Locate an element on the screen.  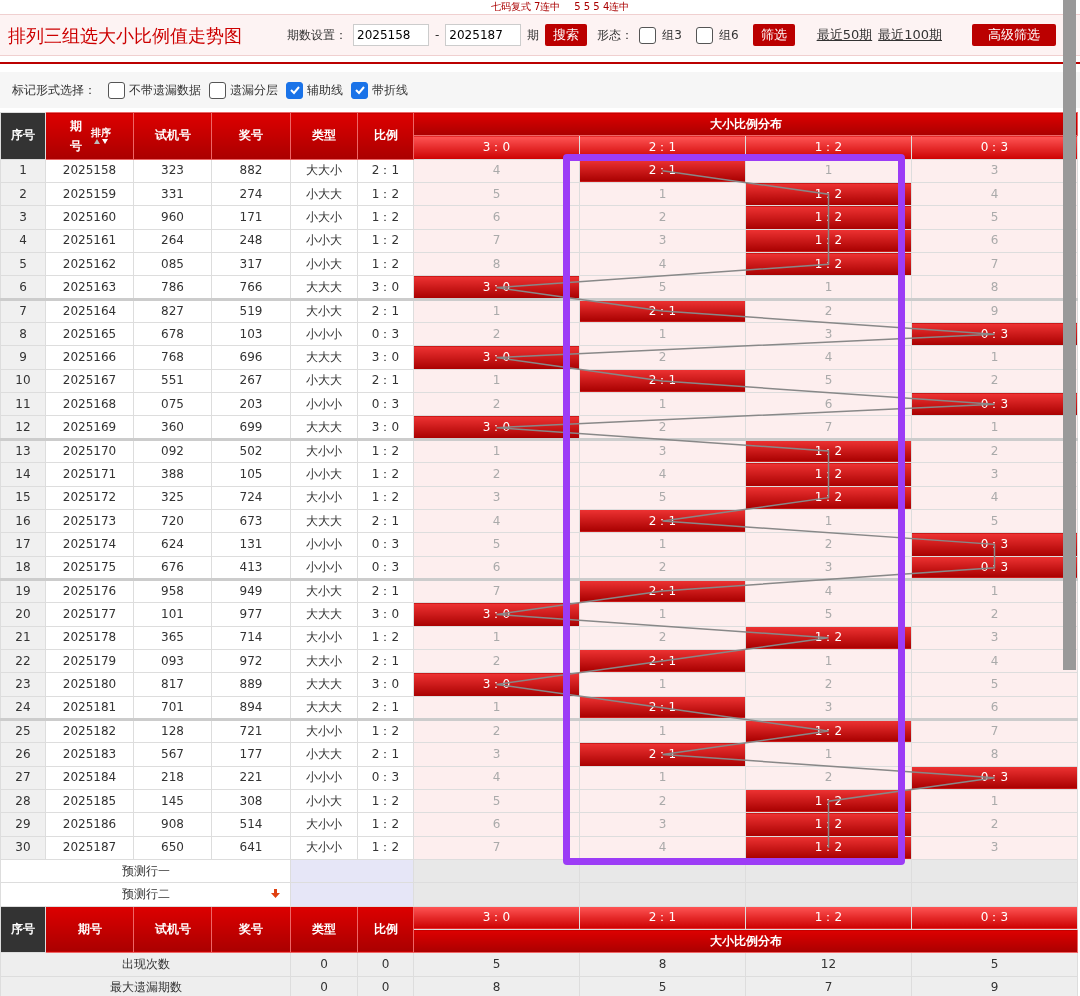
row-number: 30 is located at coordinates (23, 848).